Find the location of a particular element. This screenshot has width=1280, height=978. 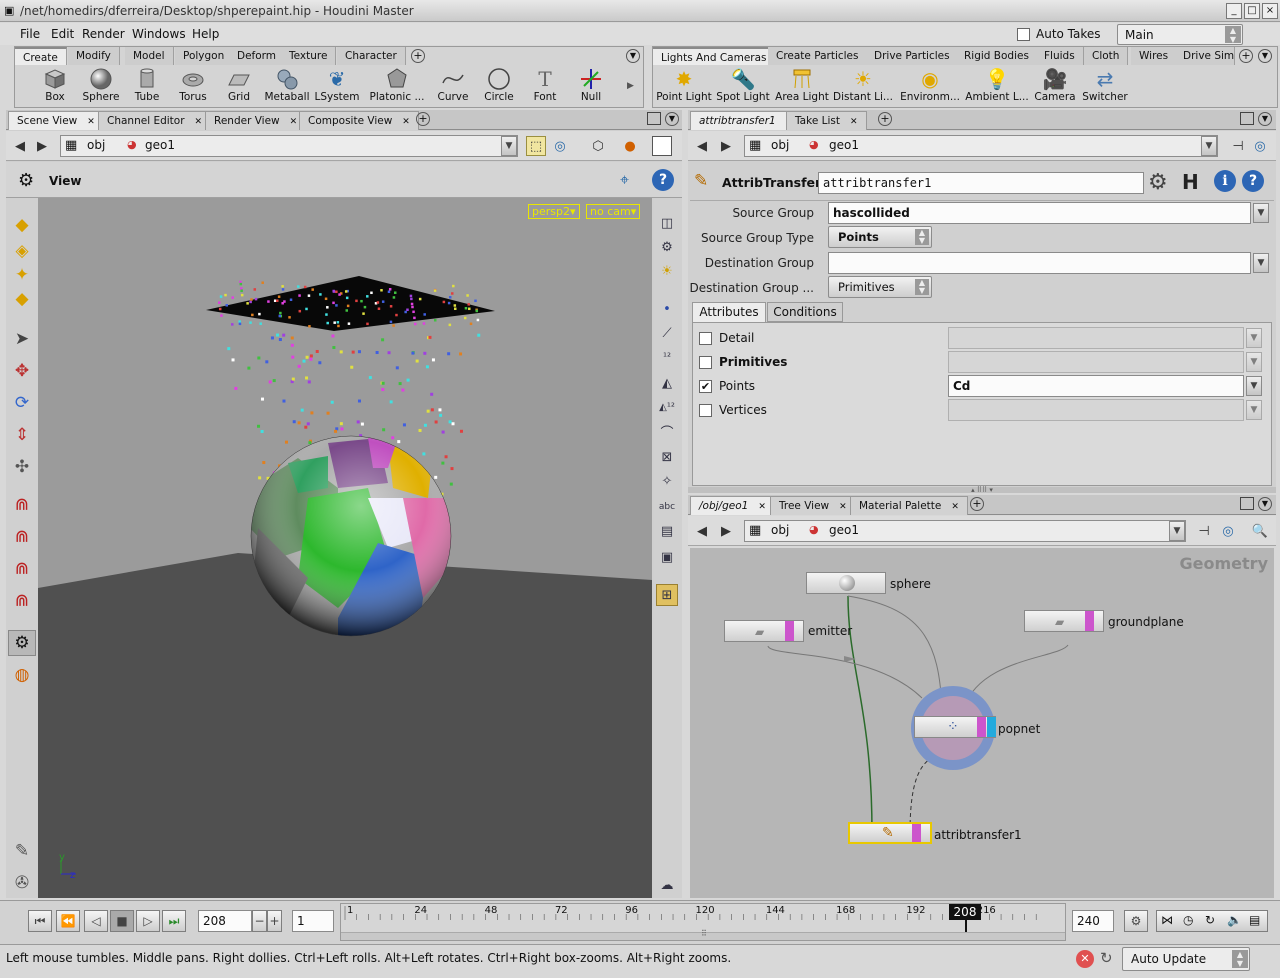

shelf-tab-polygon: Polygon is located at coordinates (204, 56).